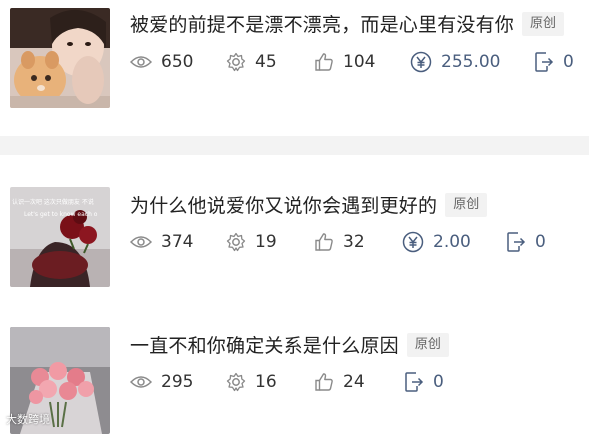  I want to click on girl-with-cat-image, so click(60, 58).